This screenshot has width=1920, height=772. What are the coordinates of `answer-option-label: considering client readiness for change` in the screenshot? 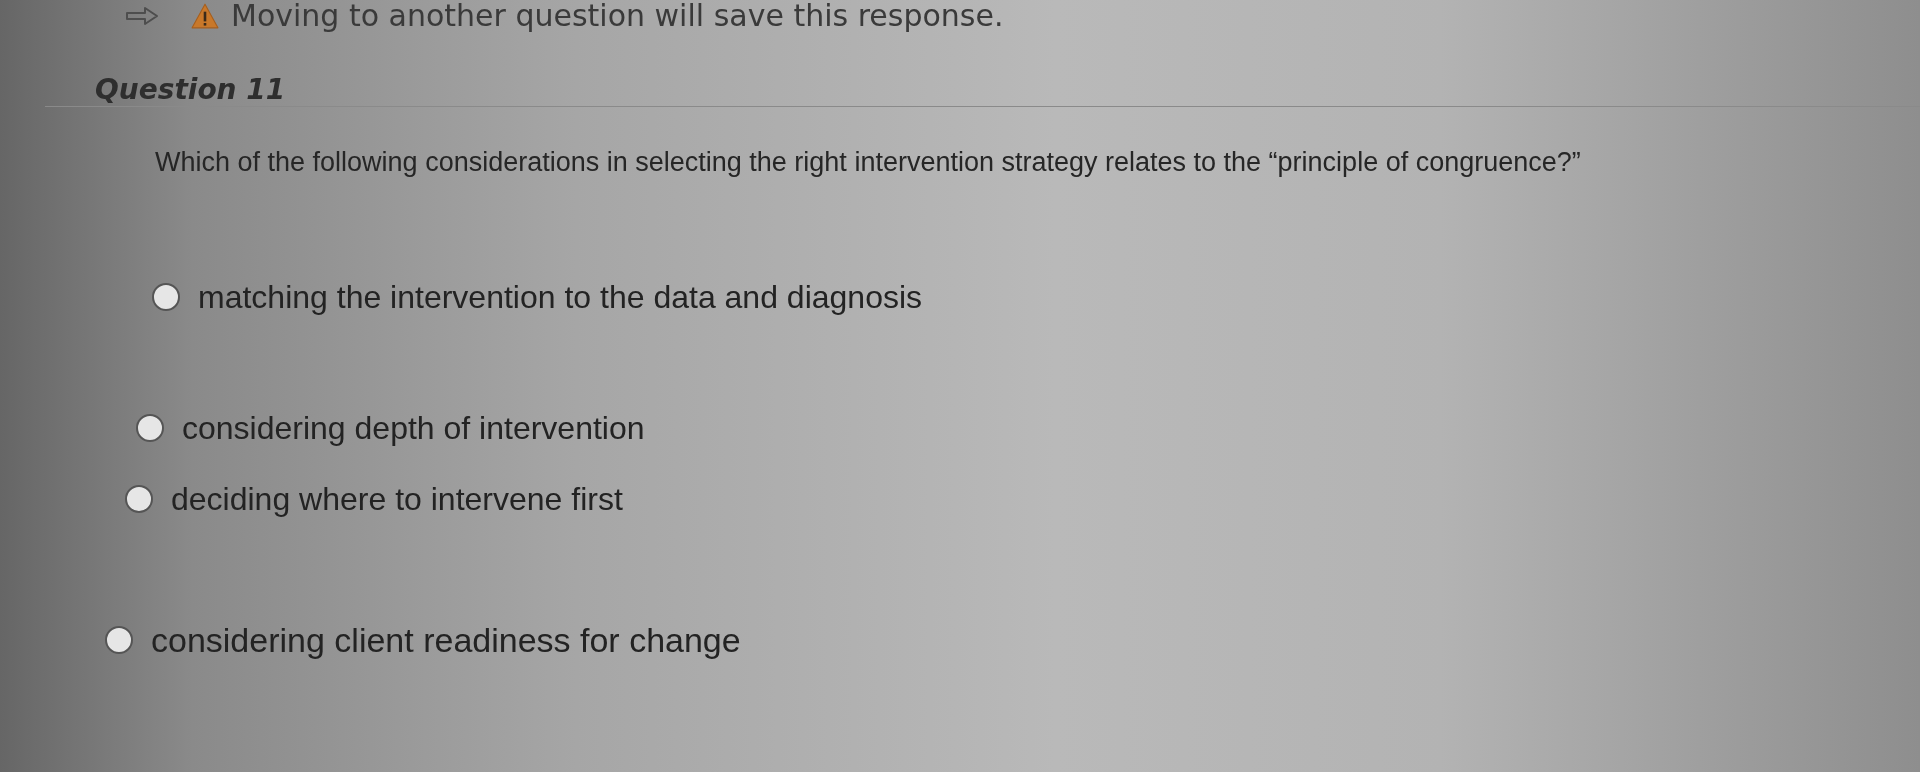 It's located at (446, 640).